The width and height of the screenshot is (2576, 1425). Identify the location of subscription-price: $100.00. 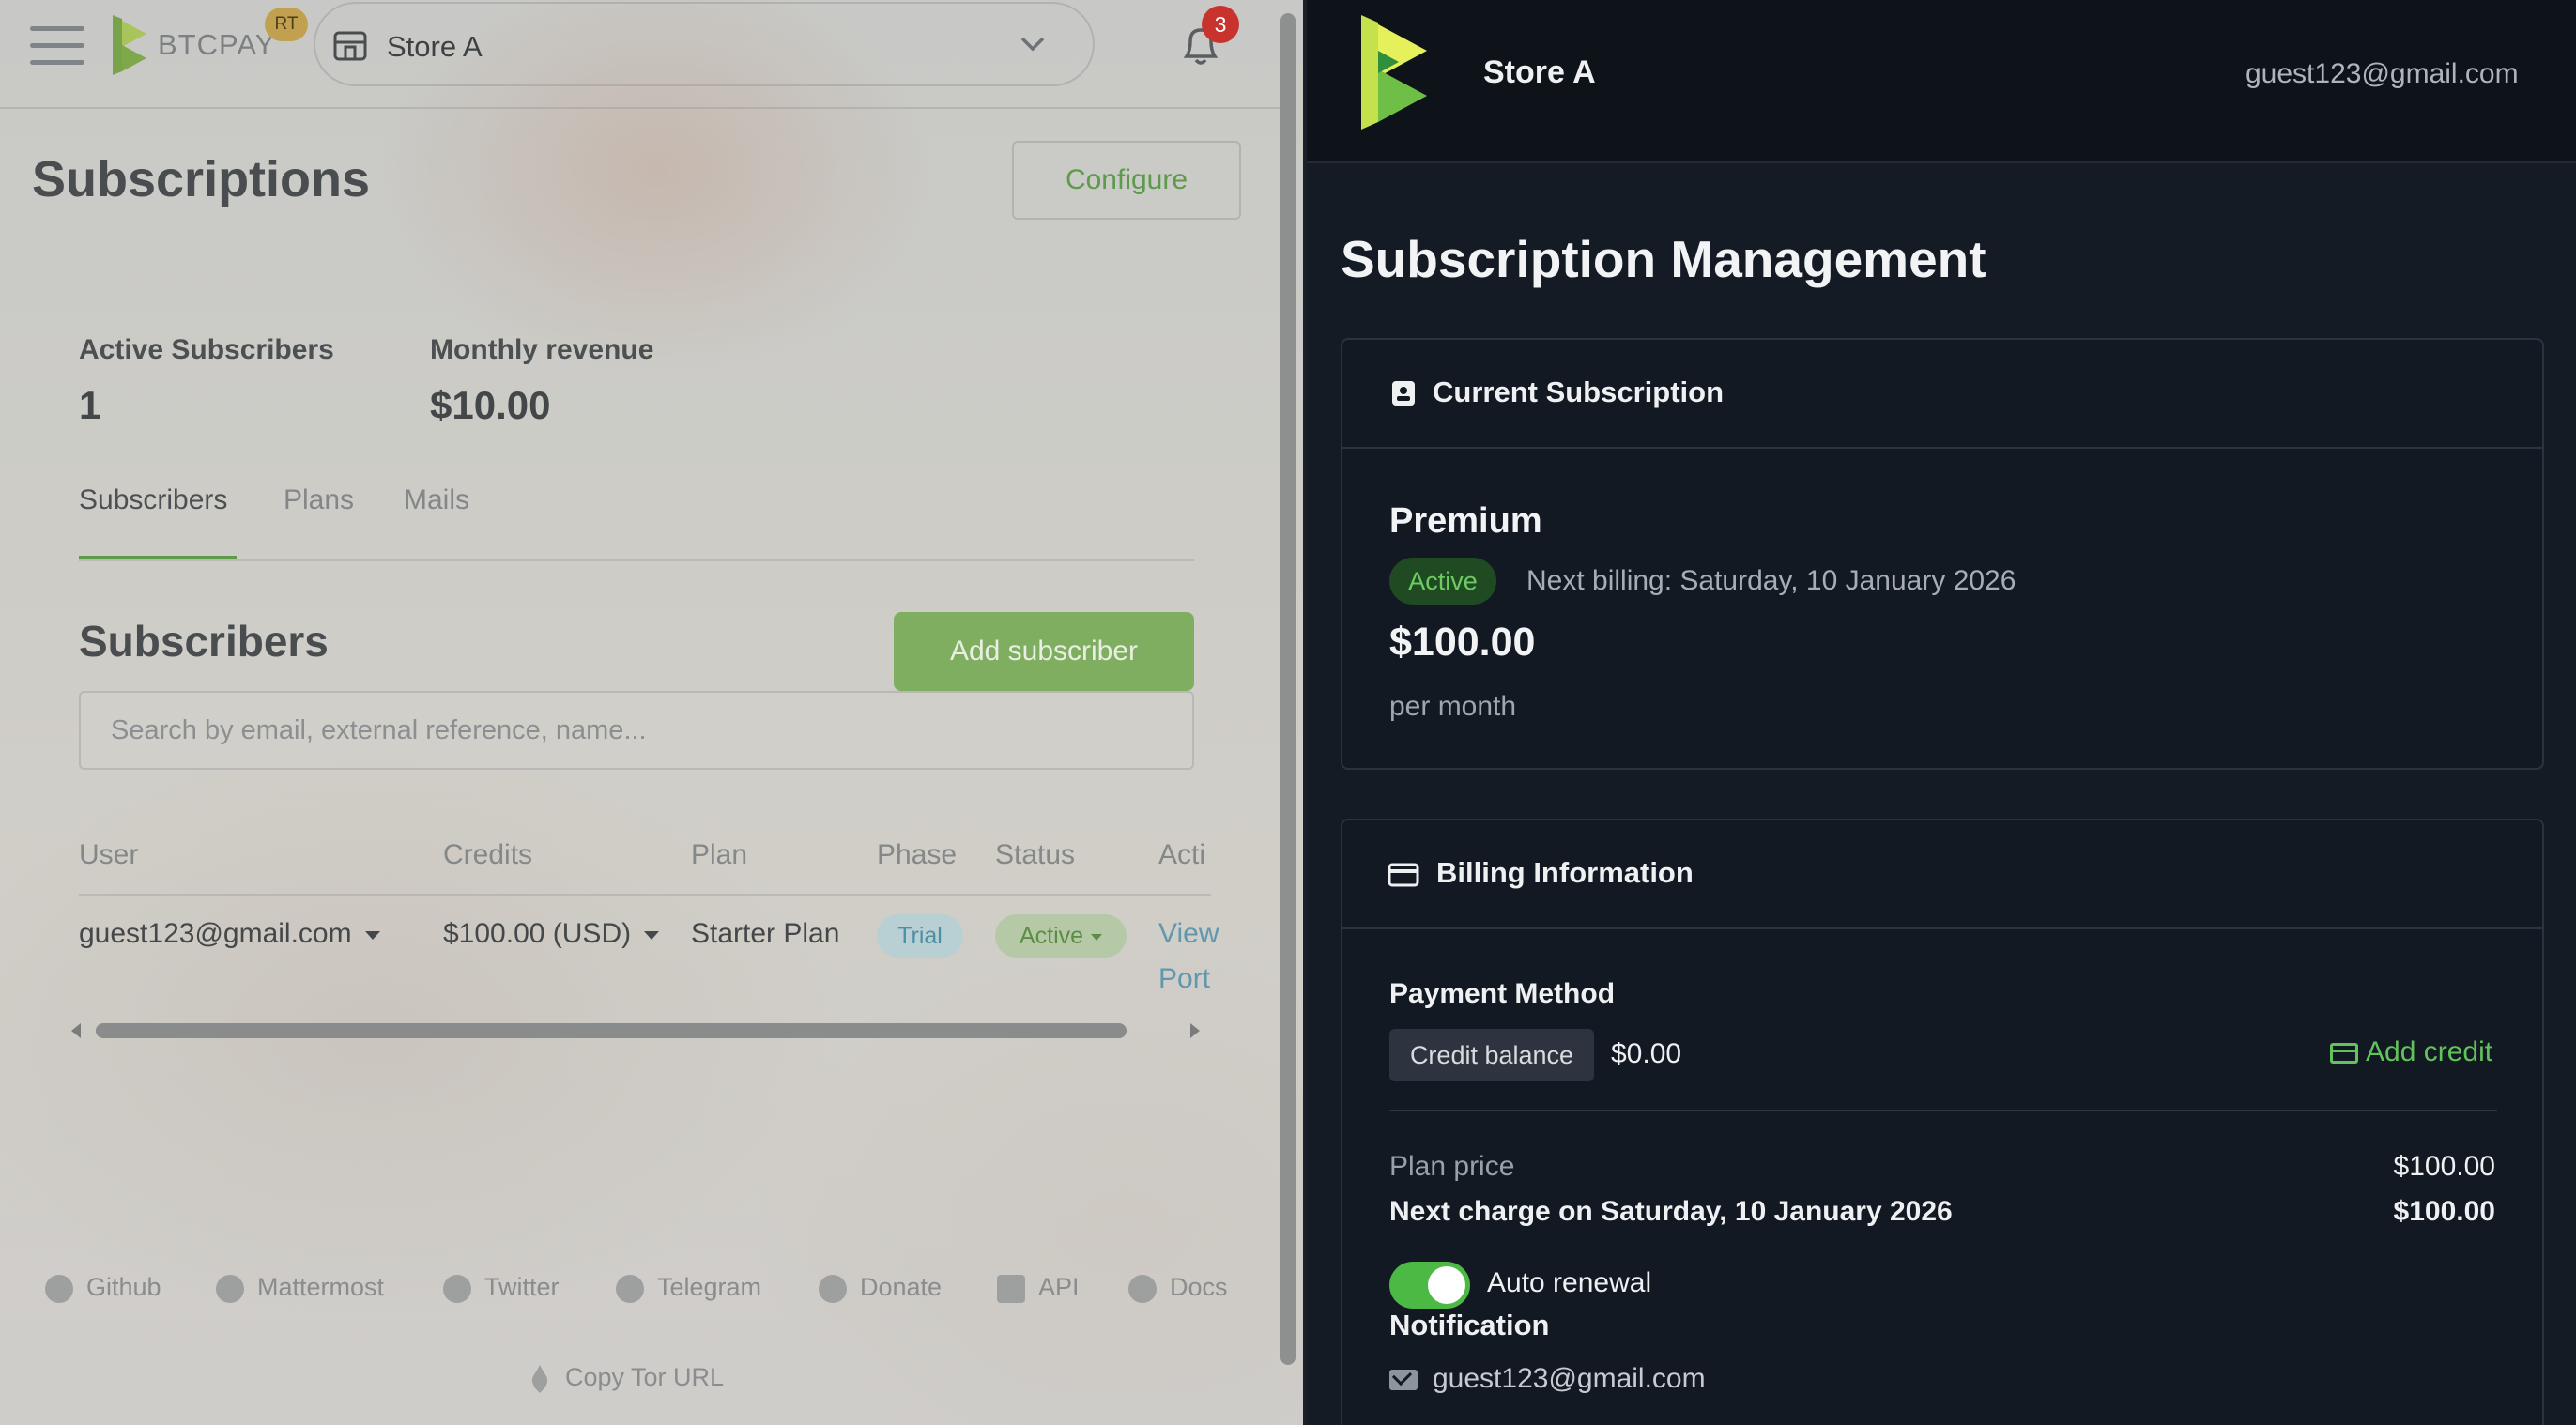
(1462, 643).